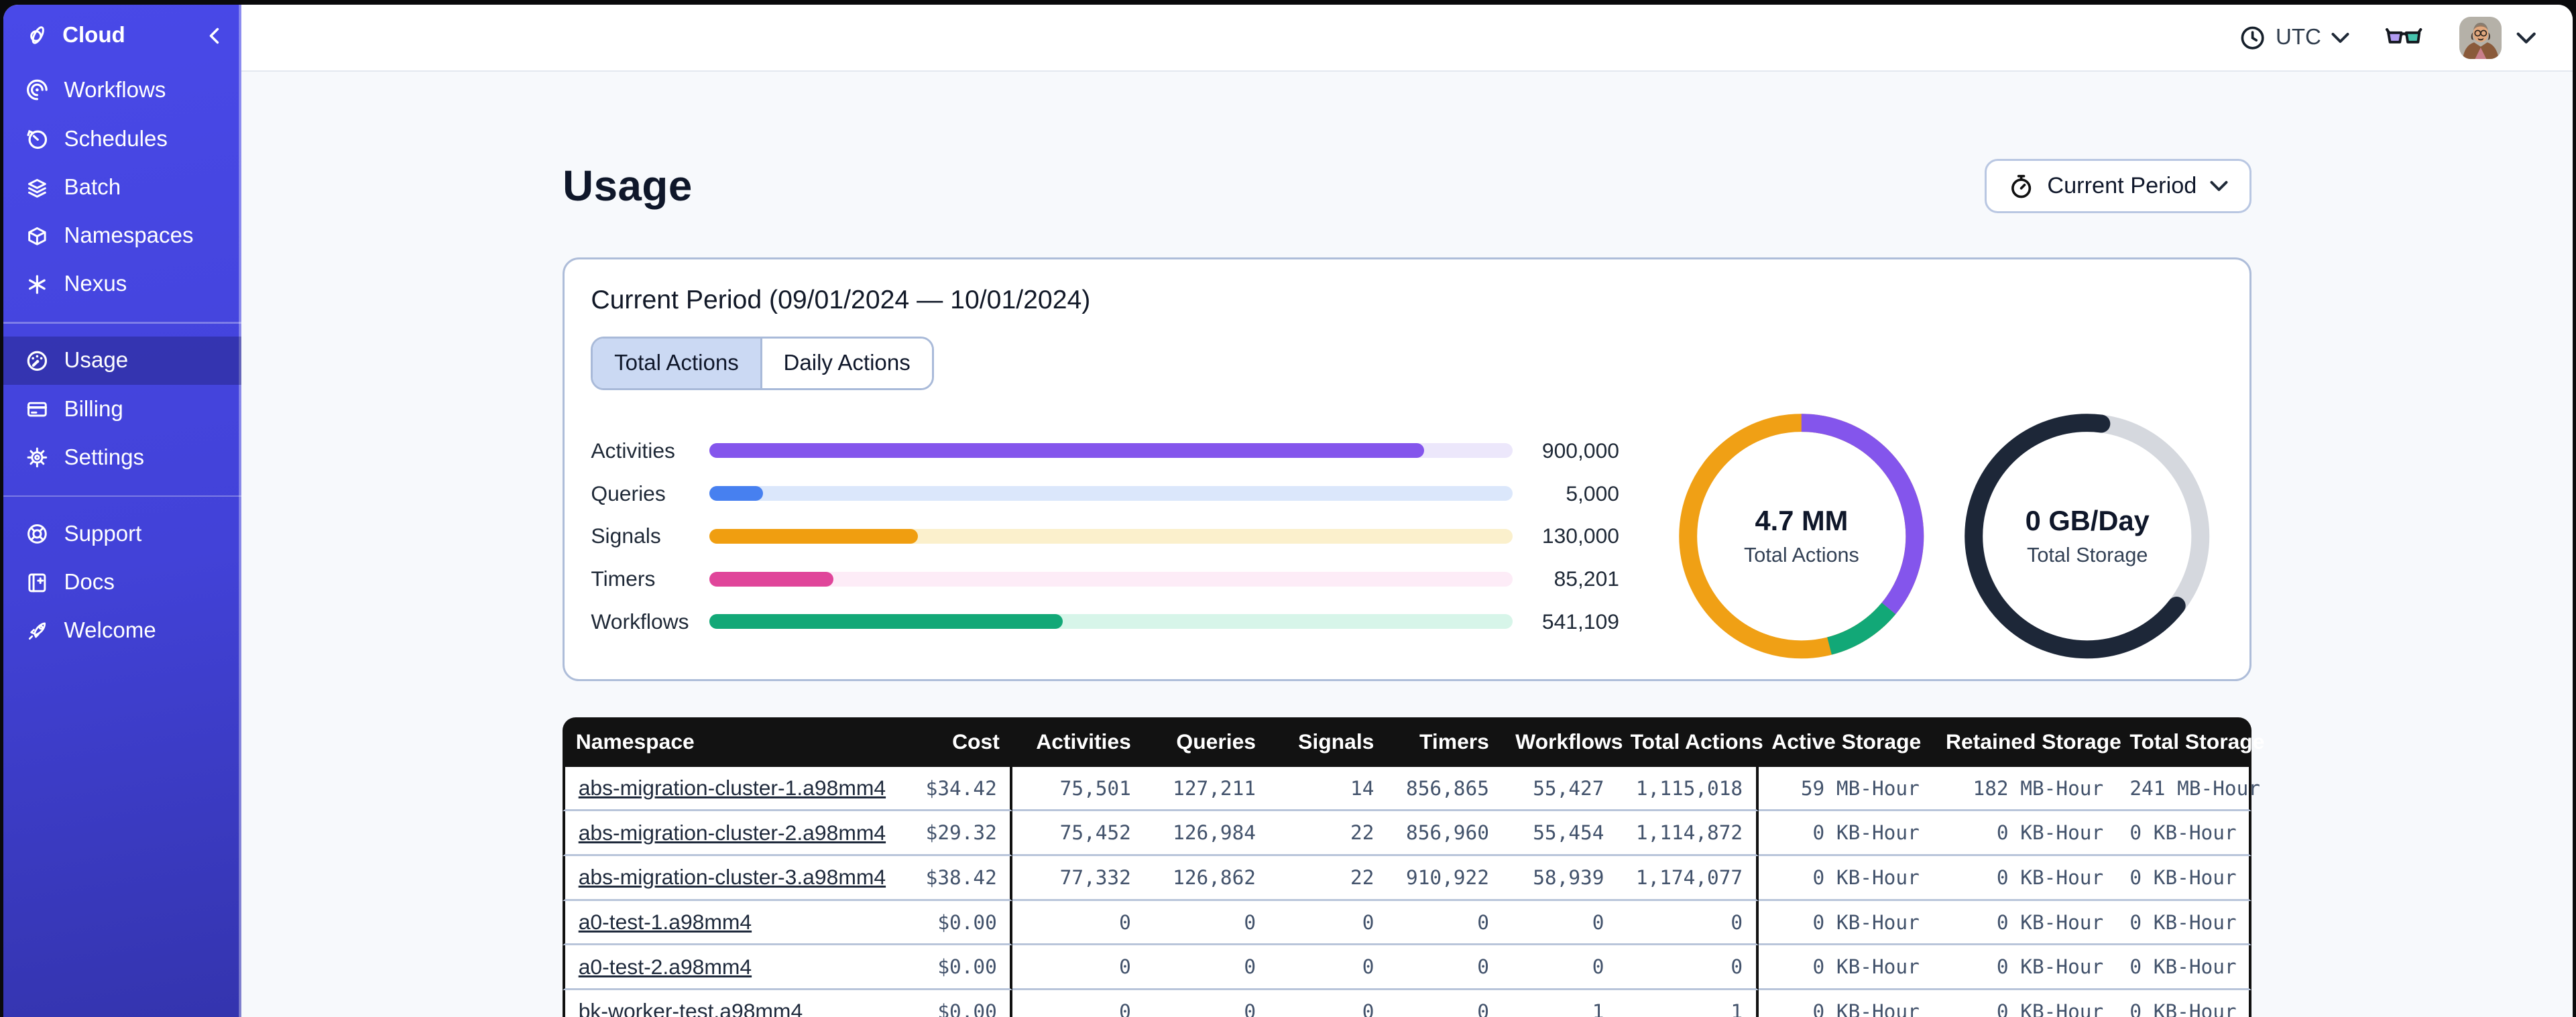 The width and height of the screenshot is (2576, 1017). I want to click on sidebar-item-schedules: Schedules, so click(122, 139).